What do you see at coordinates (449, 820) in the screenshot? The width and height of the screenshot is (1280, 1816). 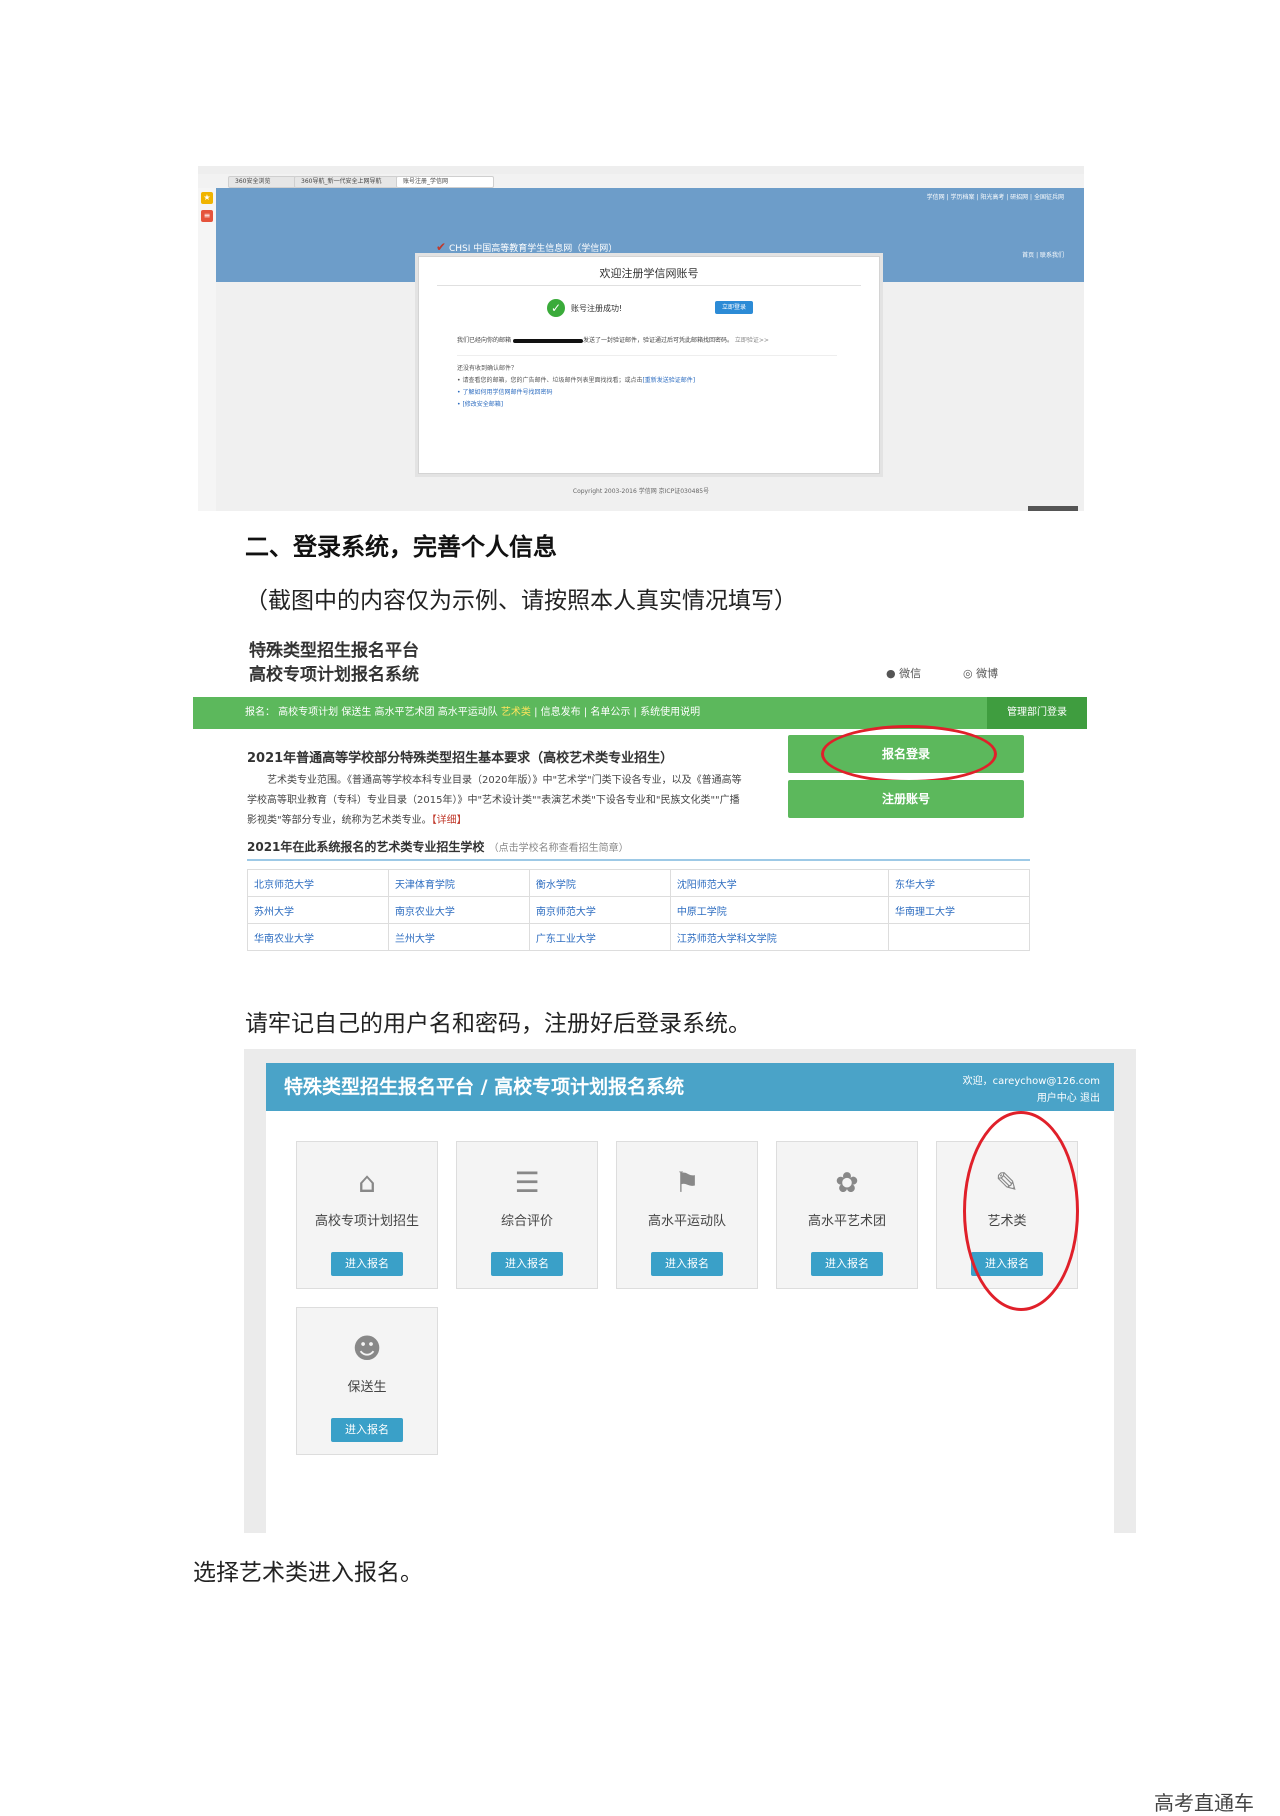 I see `detail-link: 【详细】` at bounding box center [449, 820].